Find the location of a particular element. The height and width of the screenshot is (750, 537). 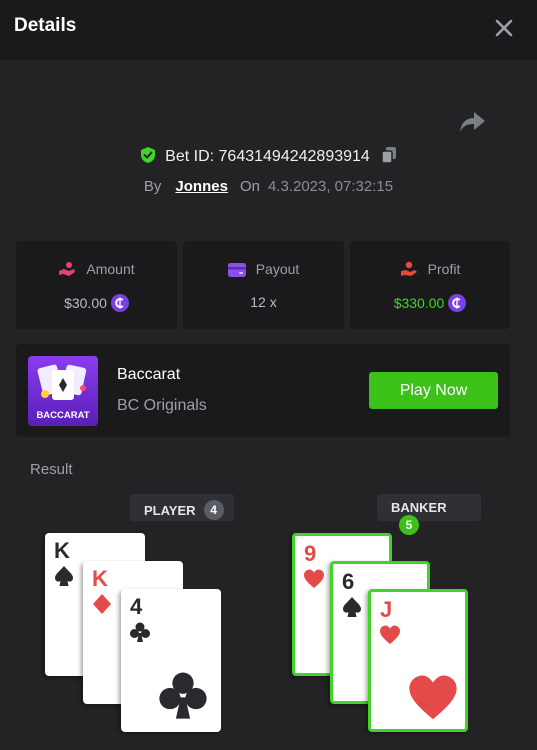

game-panel: BACCARAT Baccarat BC Originals Play Now is located at coordinates (263, 390).